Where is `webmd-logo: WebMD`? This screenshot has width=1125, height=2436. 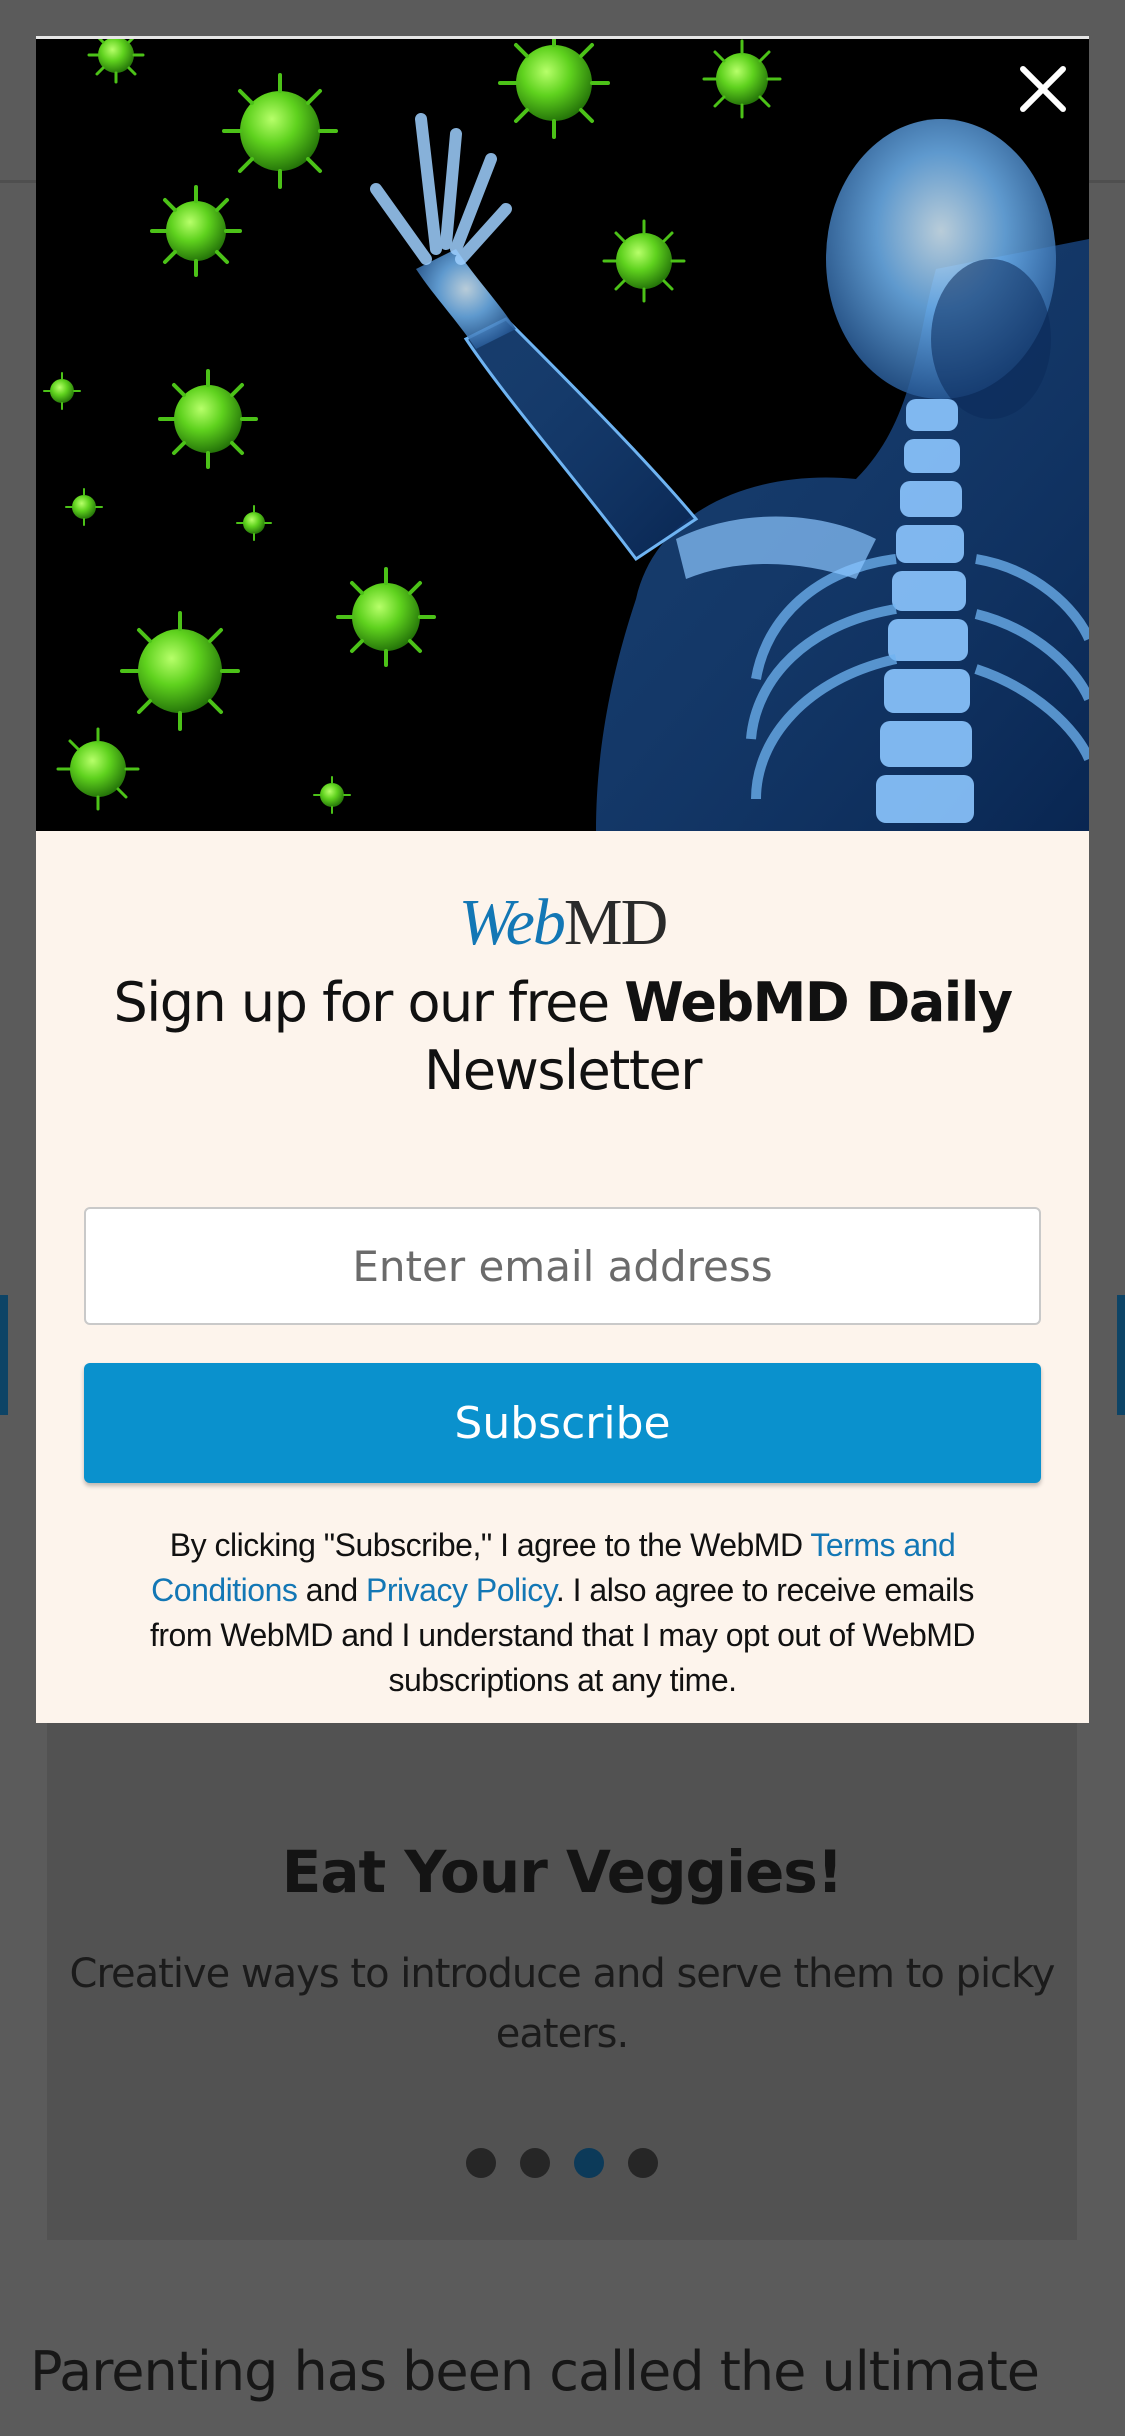
webmd-logo: WebMD is located at coordinates (562, 922).